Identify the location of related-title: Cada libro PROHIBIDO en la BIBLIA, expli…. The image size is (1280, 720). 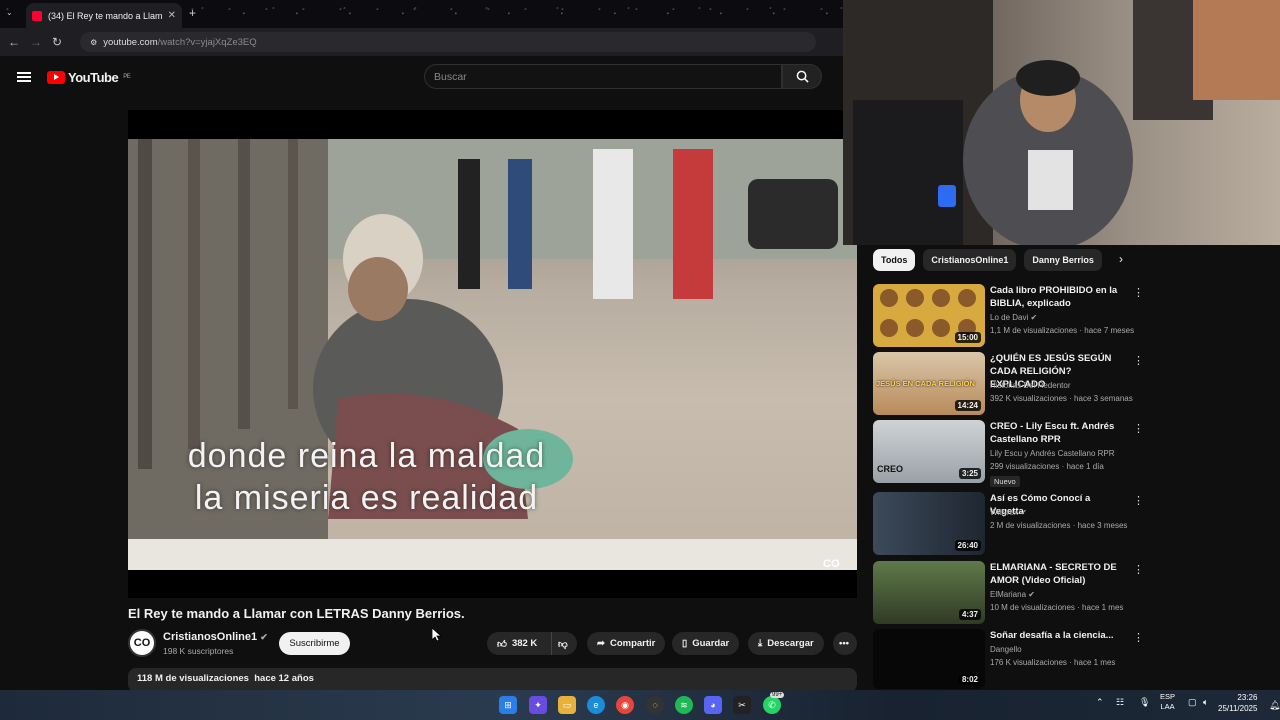
(1057, 297).